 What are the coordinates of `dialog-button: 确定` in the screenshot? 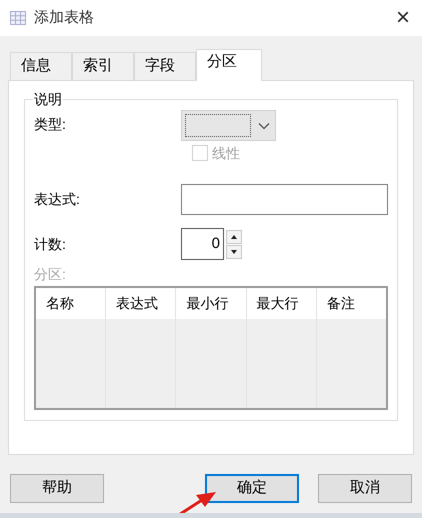 It's located at (252, 488).